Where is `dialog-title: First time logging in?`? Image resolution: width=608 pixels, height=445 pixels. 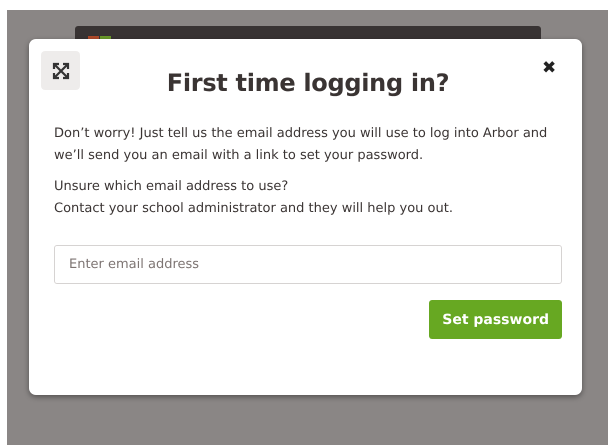 dialog-title: First time logging in? is located at coordinates (308, 83).